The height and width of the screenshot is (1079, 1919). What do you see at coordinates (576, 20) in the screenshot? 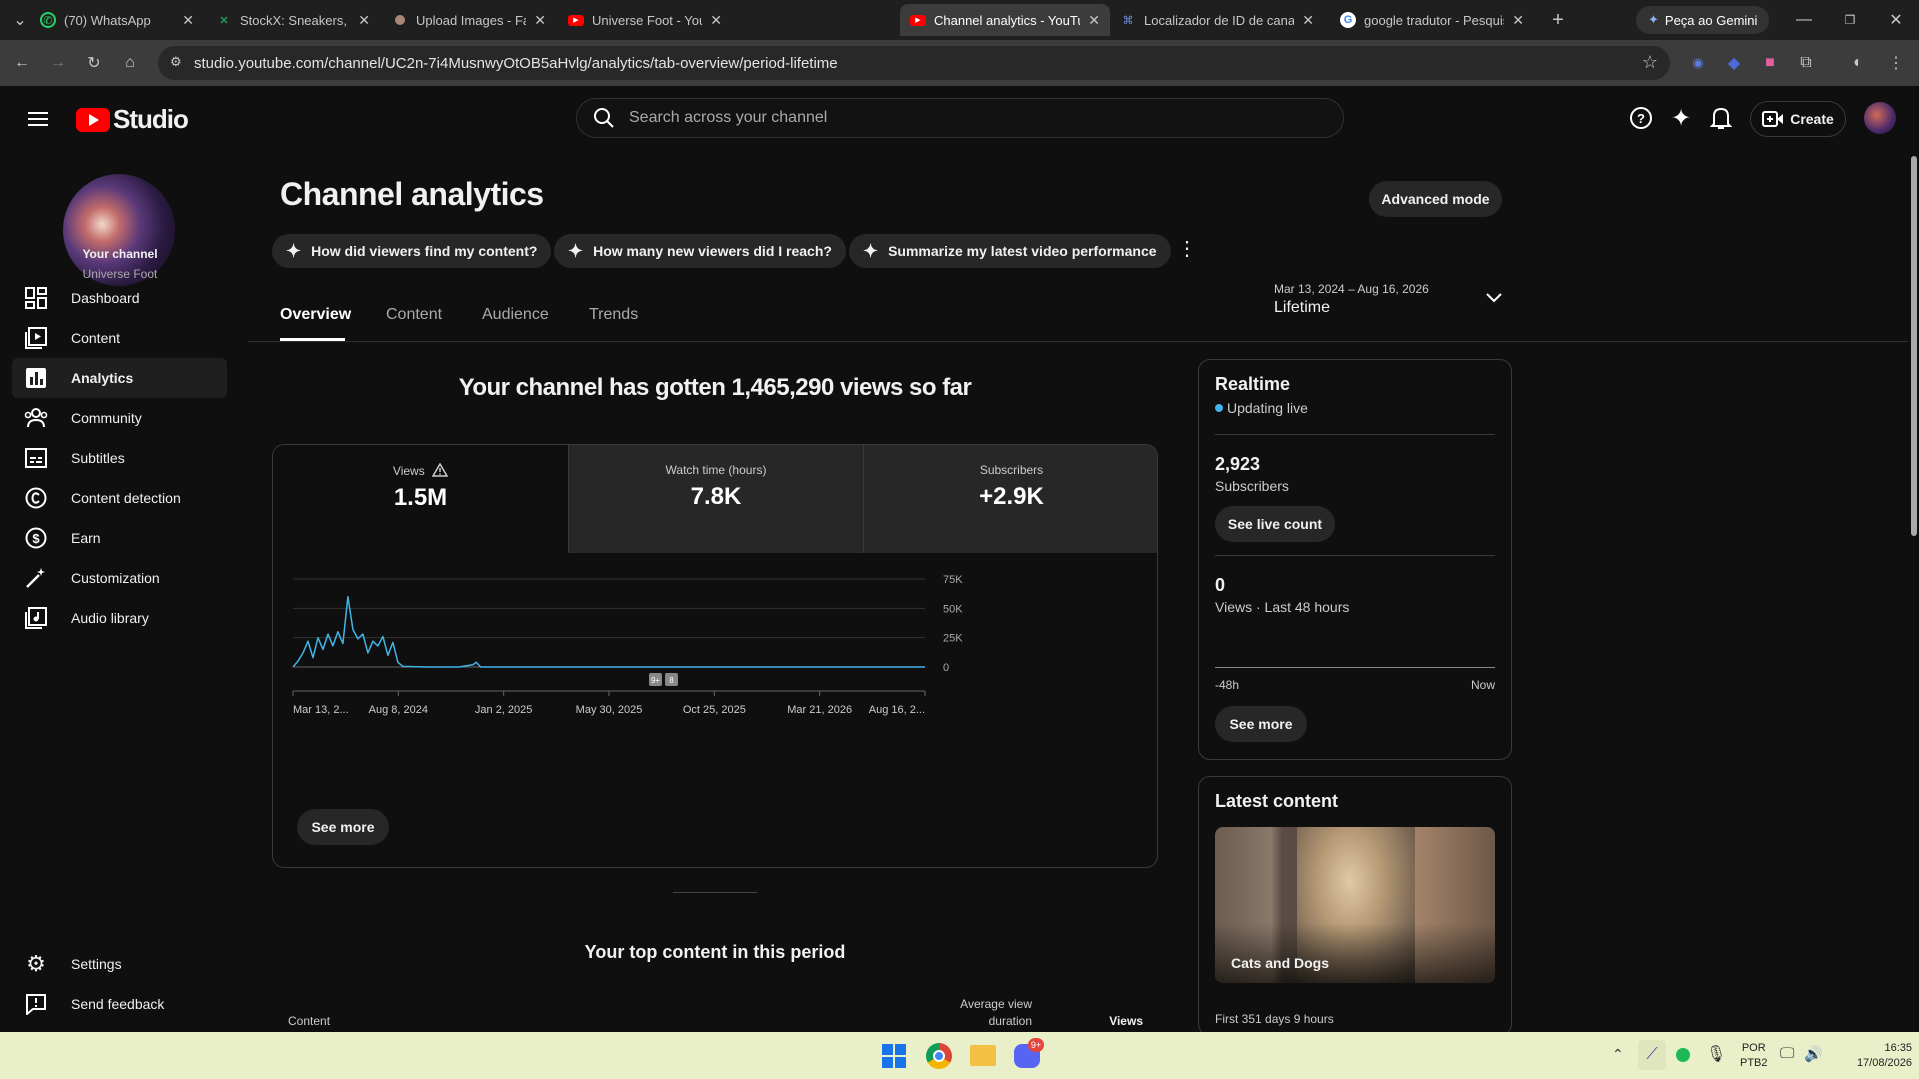
I see `youtube-icon: ▶` at bounding box center [576, 20].